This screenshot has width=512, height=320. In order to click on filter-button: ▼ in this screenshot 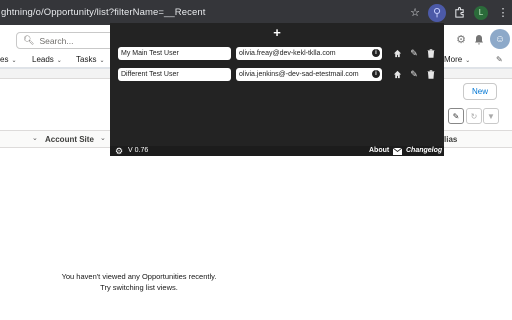, I will do `click(491, 116)`.